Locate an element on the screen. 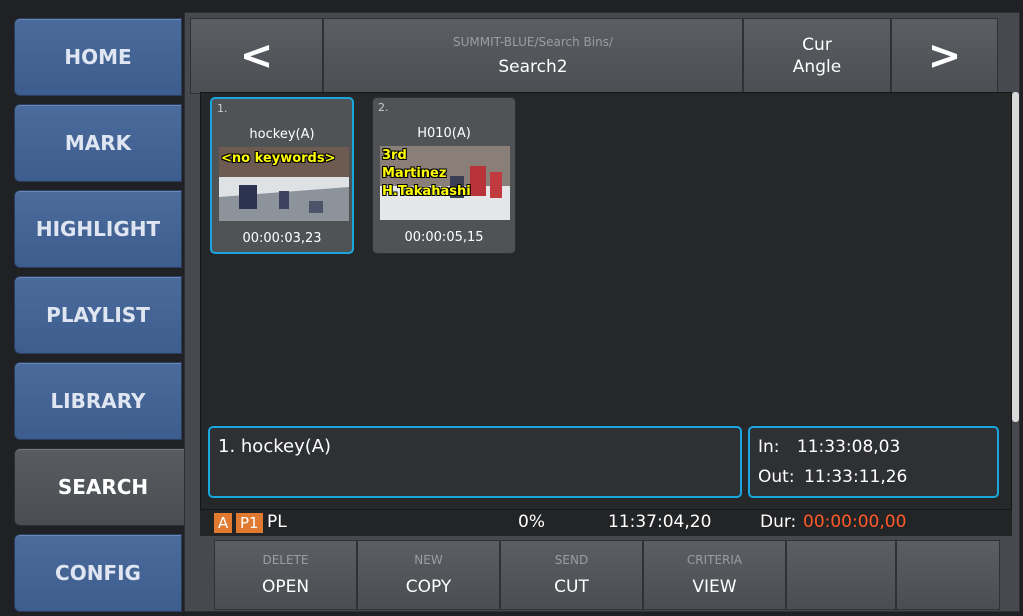 The width and height of the screenshot is (1023, 616). chevron-left-icon: < is located at coordinates (256, 56).